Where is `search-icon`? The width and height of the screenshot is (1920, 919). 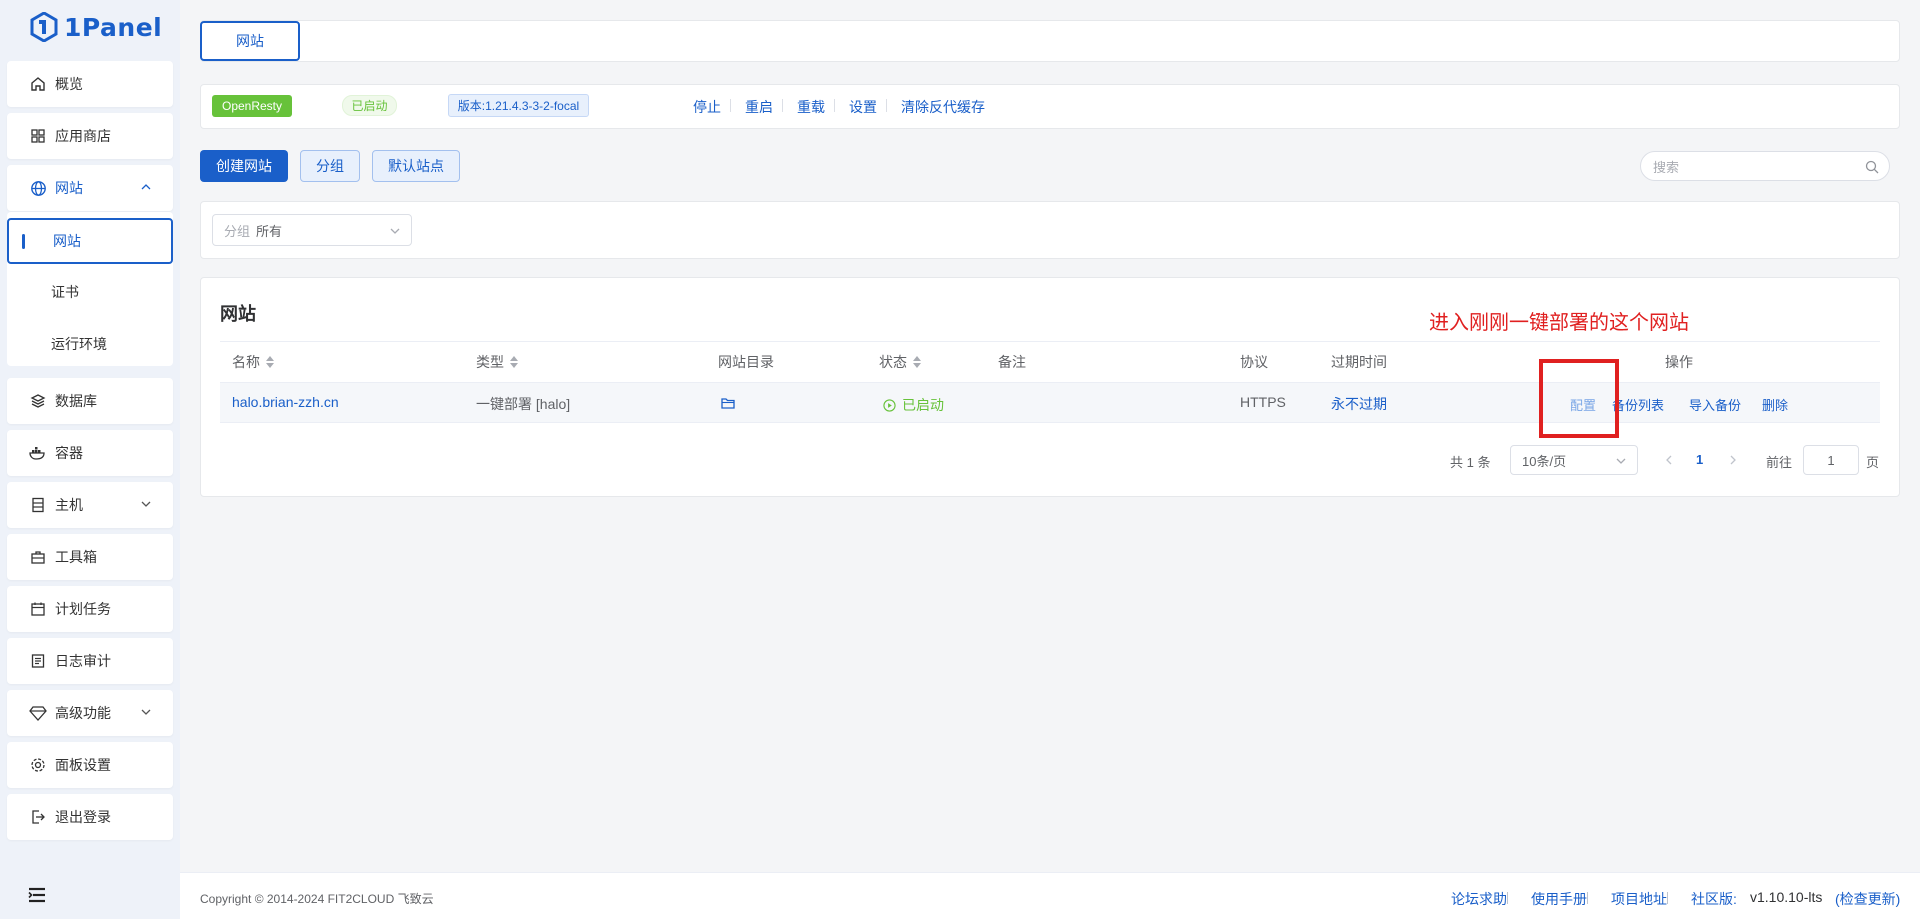
search-icon is located at coordinates (1872, 167).